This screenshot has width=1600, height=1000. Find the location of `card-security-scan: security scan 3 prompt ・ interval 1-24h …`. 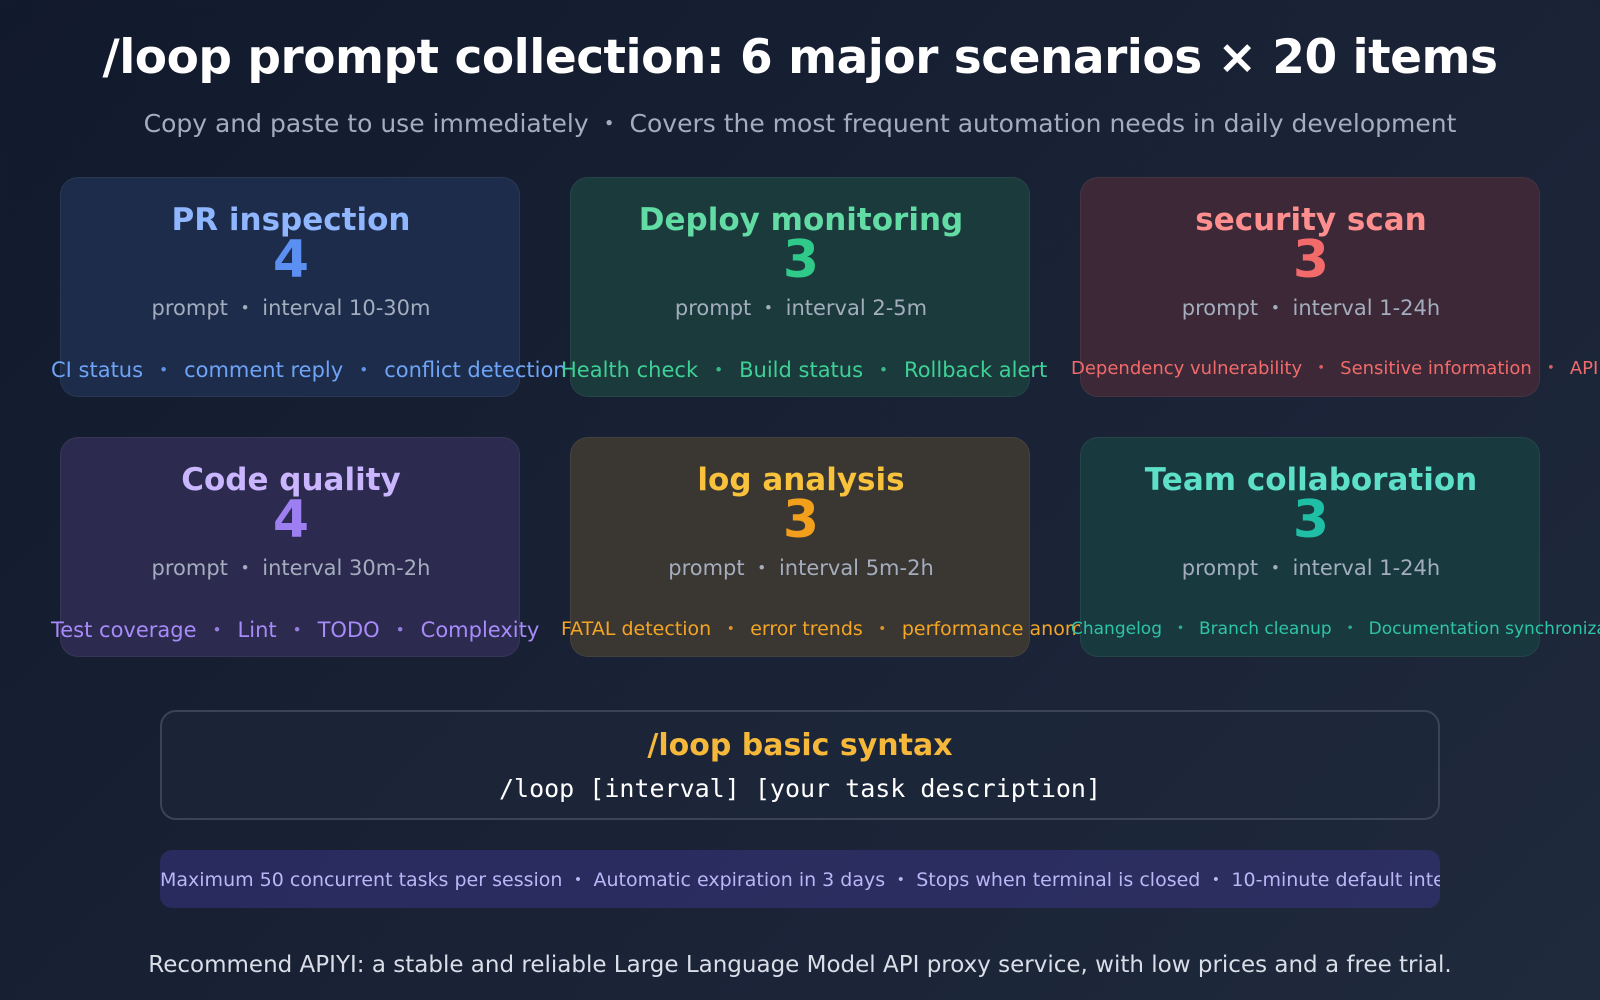

card-security-scan: security scan 3 prompt ・ interval 1-24h … is located at coordinates (1335, 287).